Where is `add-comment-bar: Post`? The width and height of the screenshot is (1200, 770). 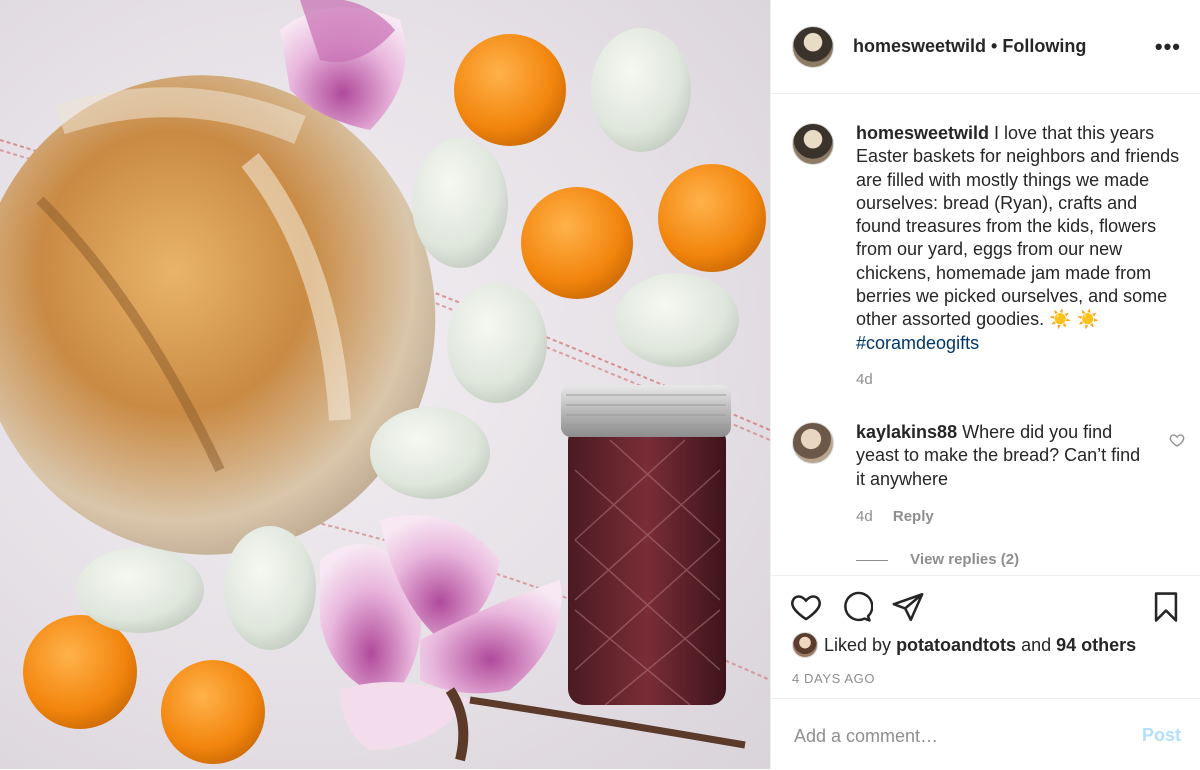
add-comment-bar: Post is located at coordinates (985, 734).